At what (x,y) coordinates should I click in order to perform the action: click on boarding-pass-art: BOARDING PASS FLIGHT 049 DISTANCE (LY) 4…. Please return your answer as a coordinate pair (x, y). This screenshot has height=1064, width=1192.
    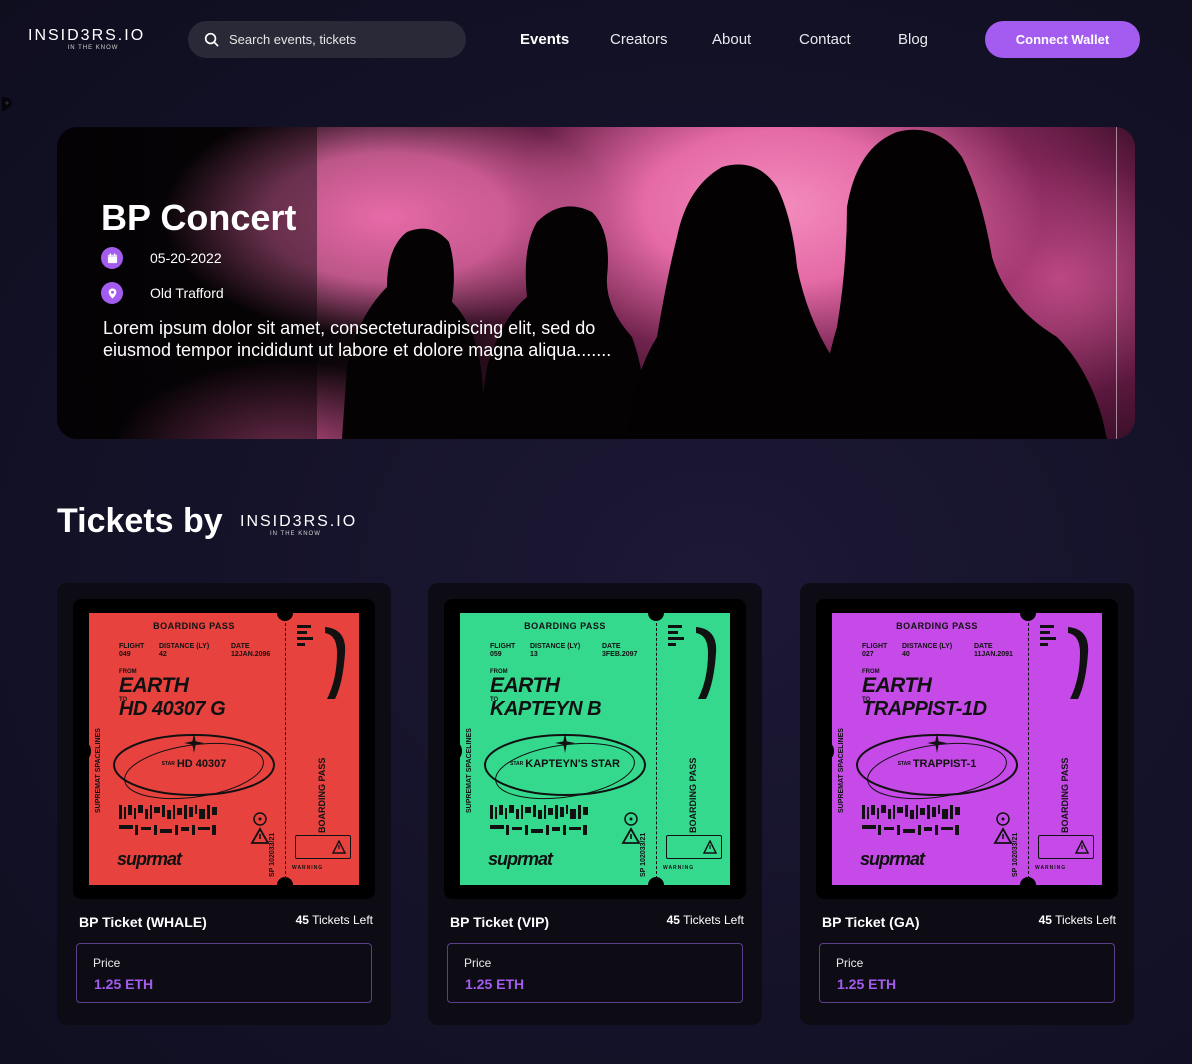
    Looking at the image, I should click on (220, 749).